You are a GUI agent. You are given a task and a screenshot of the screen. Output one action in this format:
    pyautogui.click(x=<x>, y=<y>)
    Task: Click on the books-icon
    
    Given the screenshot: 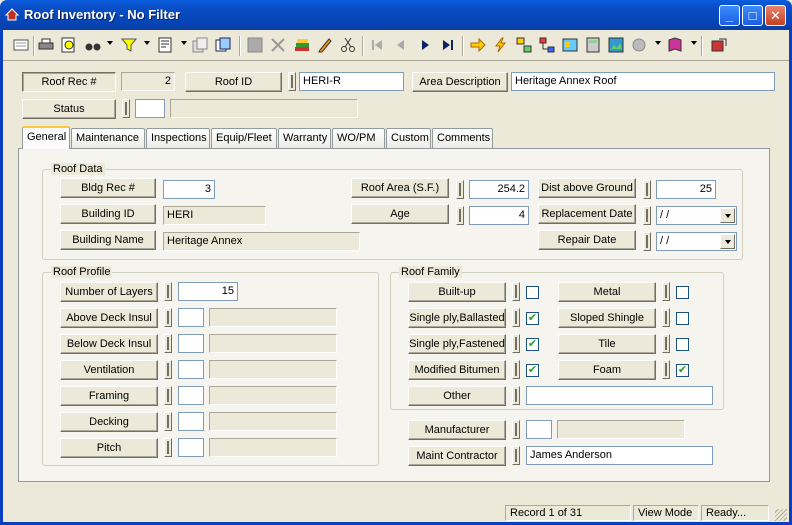 What is the action you would take?
    pyautogui.click(x=302, y=45)
    